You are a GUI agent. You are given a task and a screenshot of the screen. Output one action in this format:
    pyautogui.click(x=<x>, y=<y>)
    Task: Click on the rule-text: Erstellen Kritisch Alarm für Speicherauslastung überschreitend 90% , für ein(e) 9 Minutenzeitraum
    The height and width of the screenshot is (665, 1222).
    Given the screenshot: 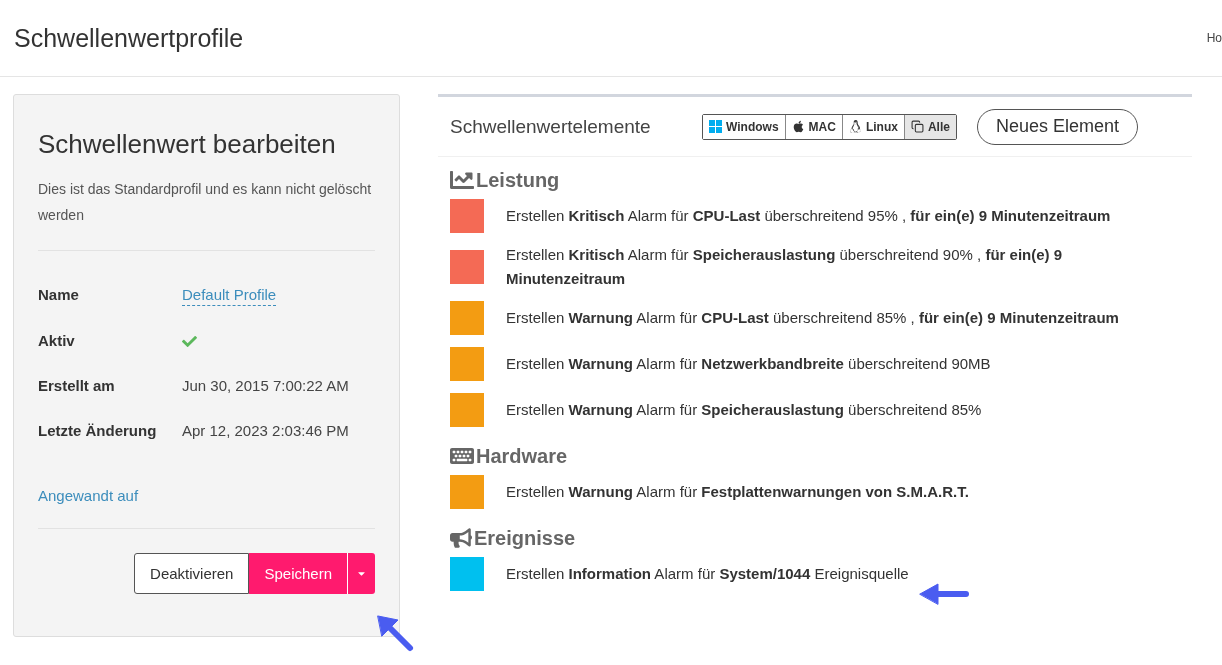 What is the action you would take?
    pyautogui.click(x=785, y=267)
    